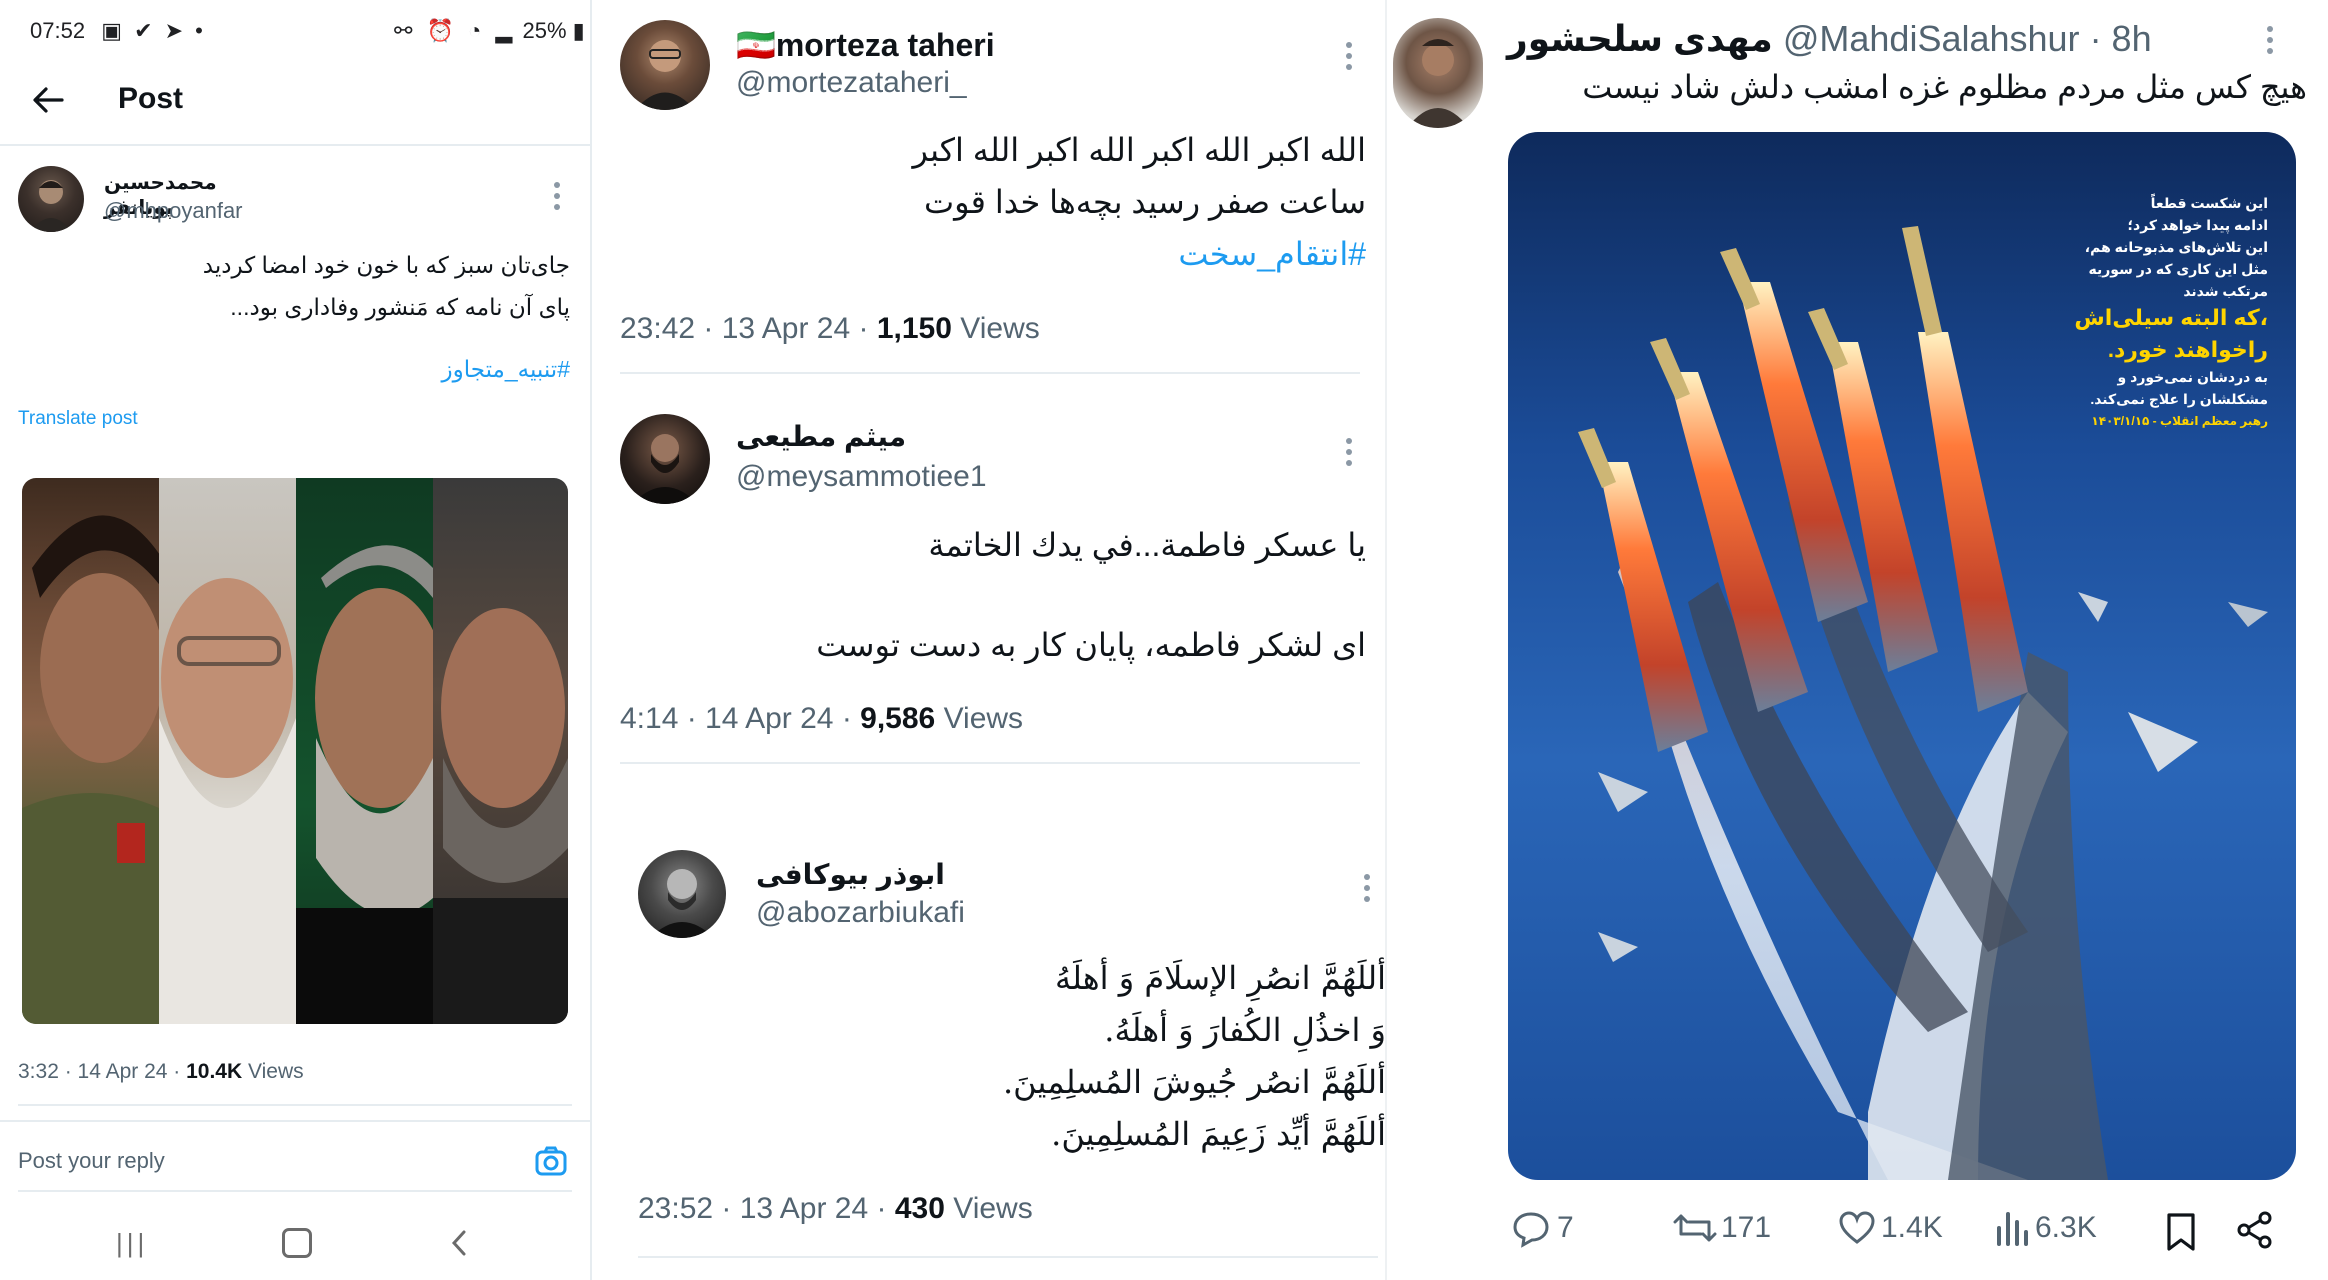 Image resolution: width=2328 pixels, height=1280 pixels. I want to click on tweet-timestamp: 4:14 · 14 Apr 24 · 9,586 Views, so click(822, 718).